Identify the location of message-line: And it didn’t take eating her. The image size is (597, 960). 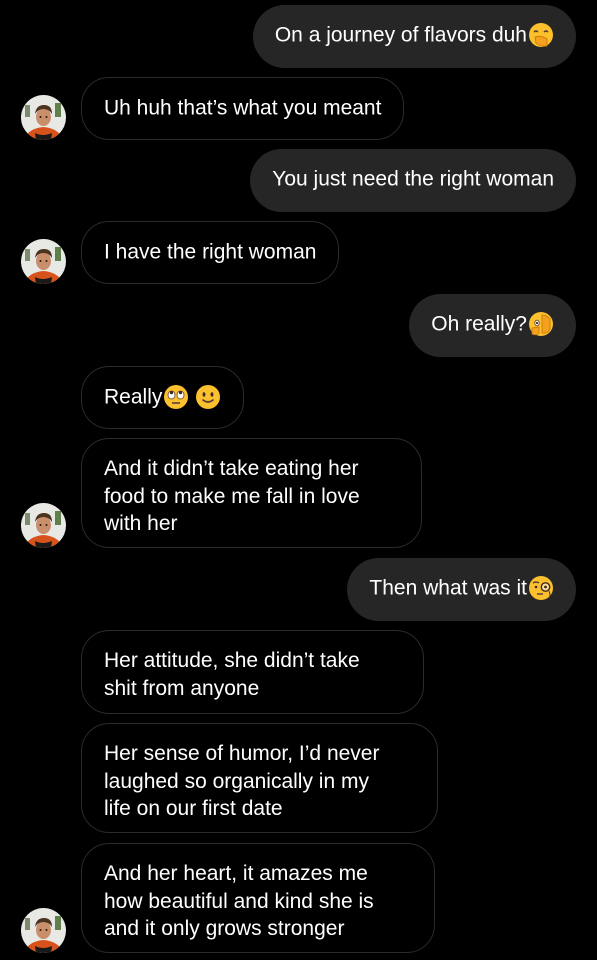
(231, 468).